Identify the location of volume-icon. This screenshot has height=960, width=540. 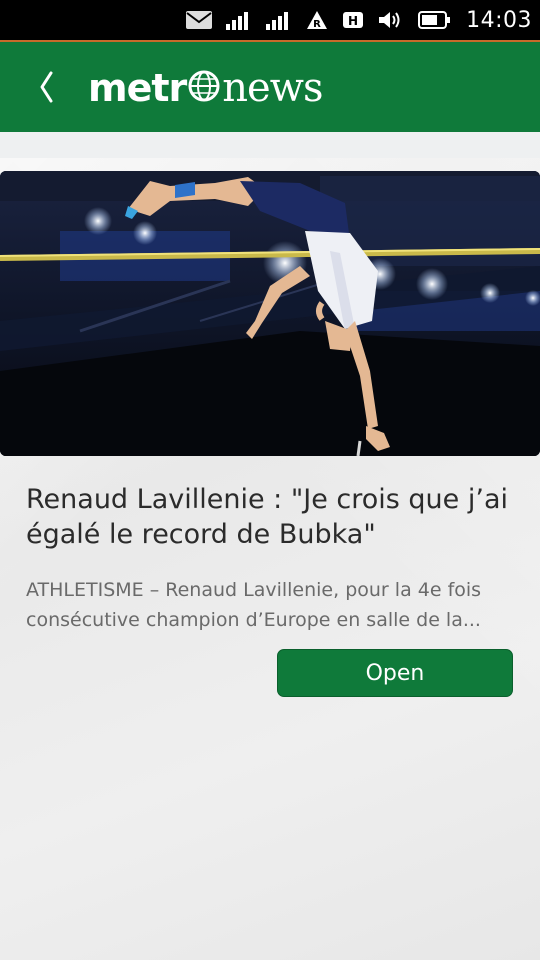
(391, 20).